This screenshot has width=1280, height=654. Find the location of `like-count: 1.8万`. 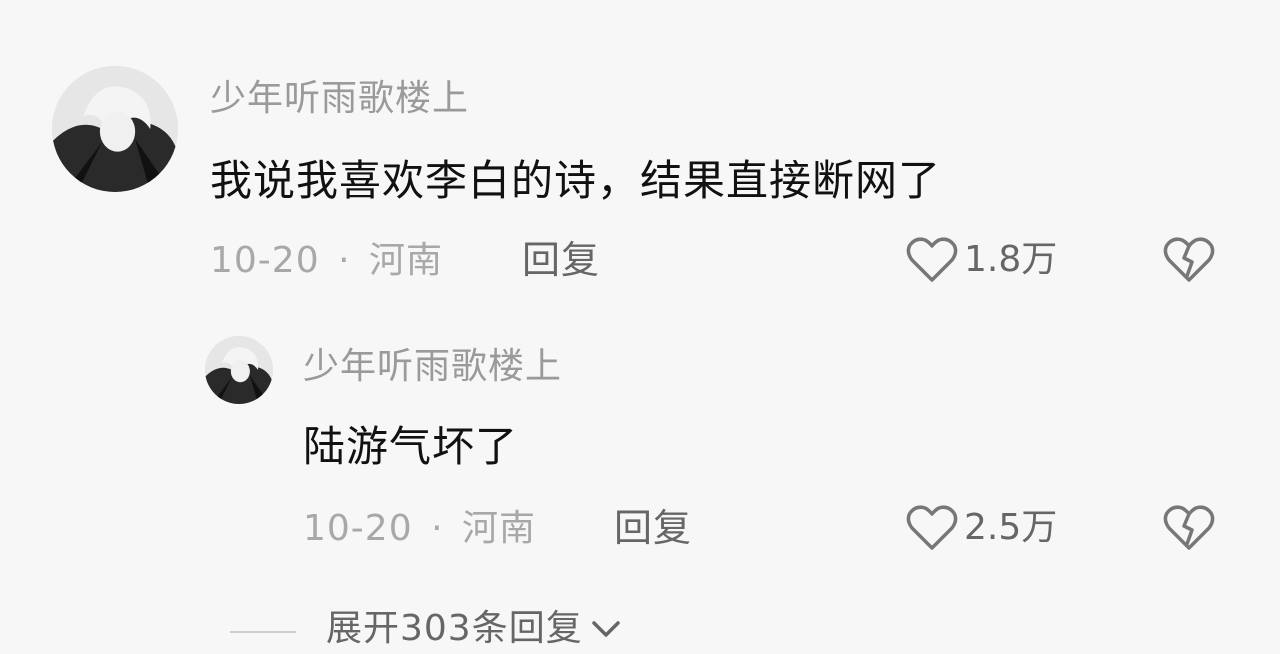

like-count: 1.8万 is located at coordinates (1011, 259).